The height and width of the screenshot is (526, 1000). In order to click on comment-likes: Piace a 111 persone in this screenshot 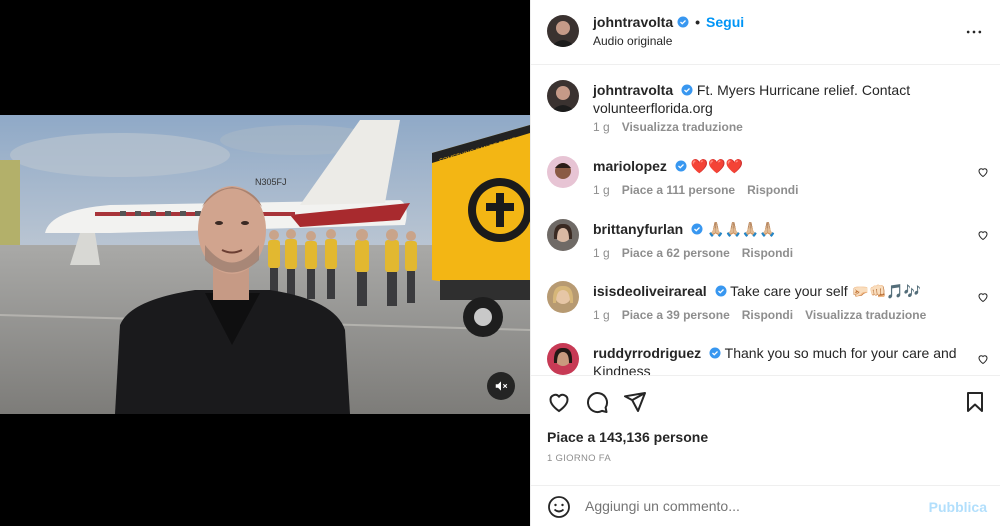, I will do `click(678, 190)`.